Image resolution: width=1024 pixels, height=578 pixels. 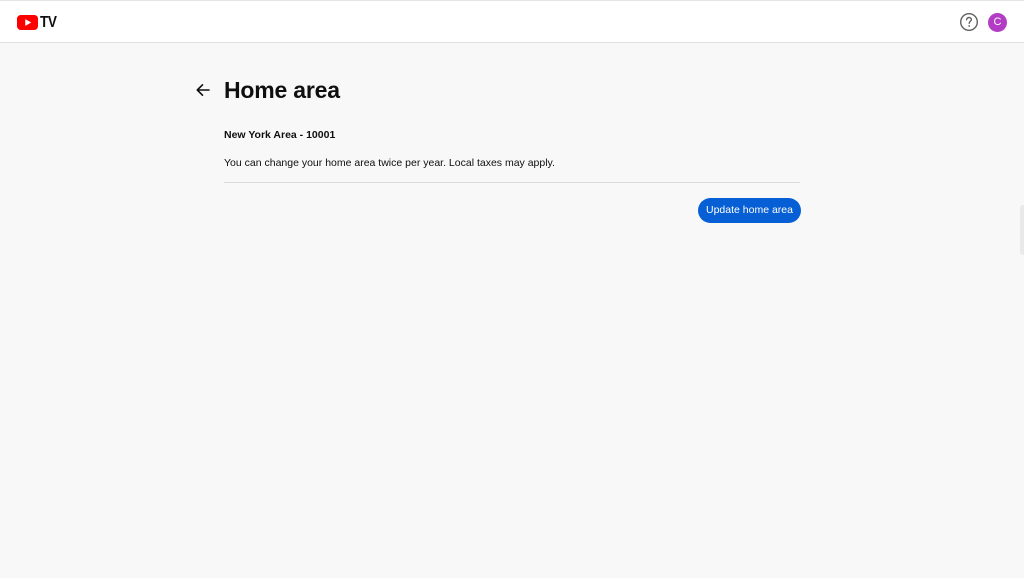 What do you see at coordinates (997, 22) in the screenshot?
I see `avatar: C` at bounding box center [997, 22].